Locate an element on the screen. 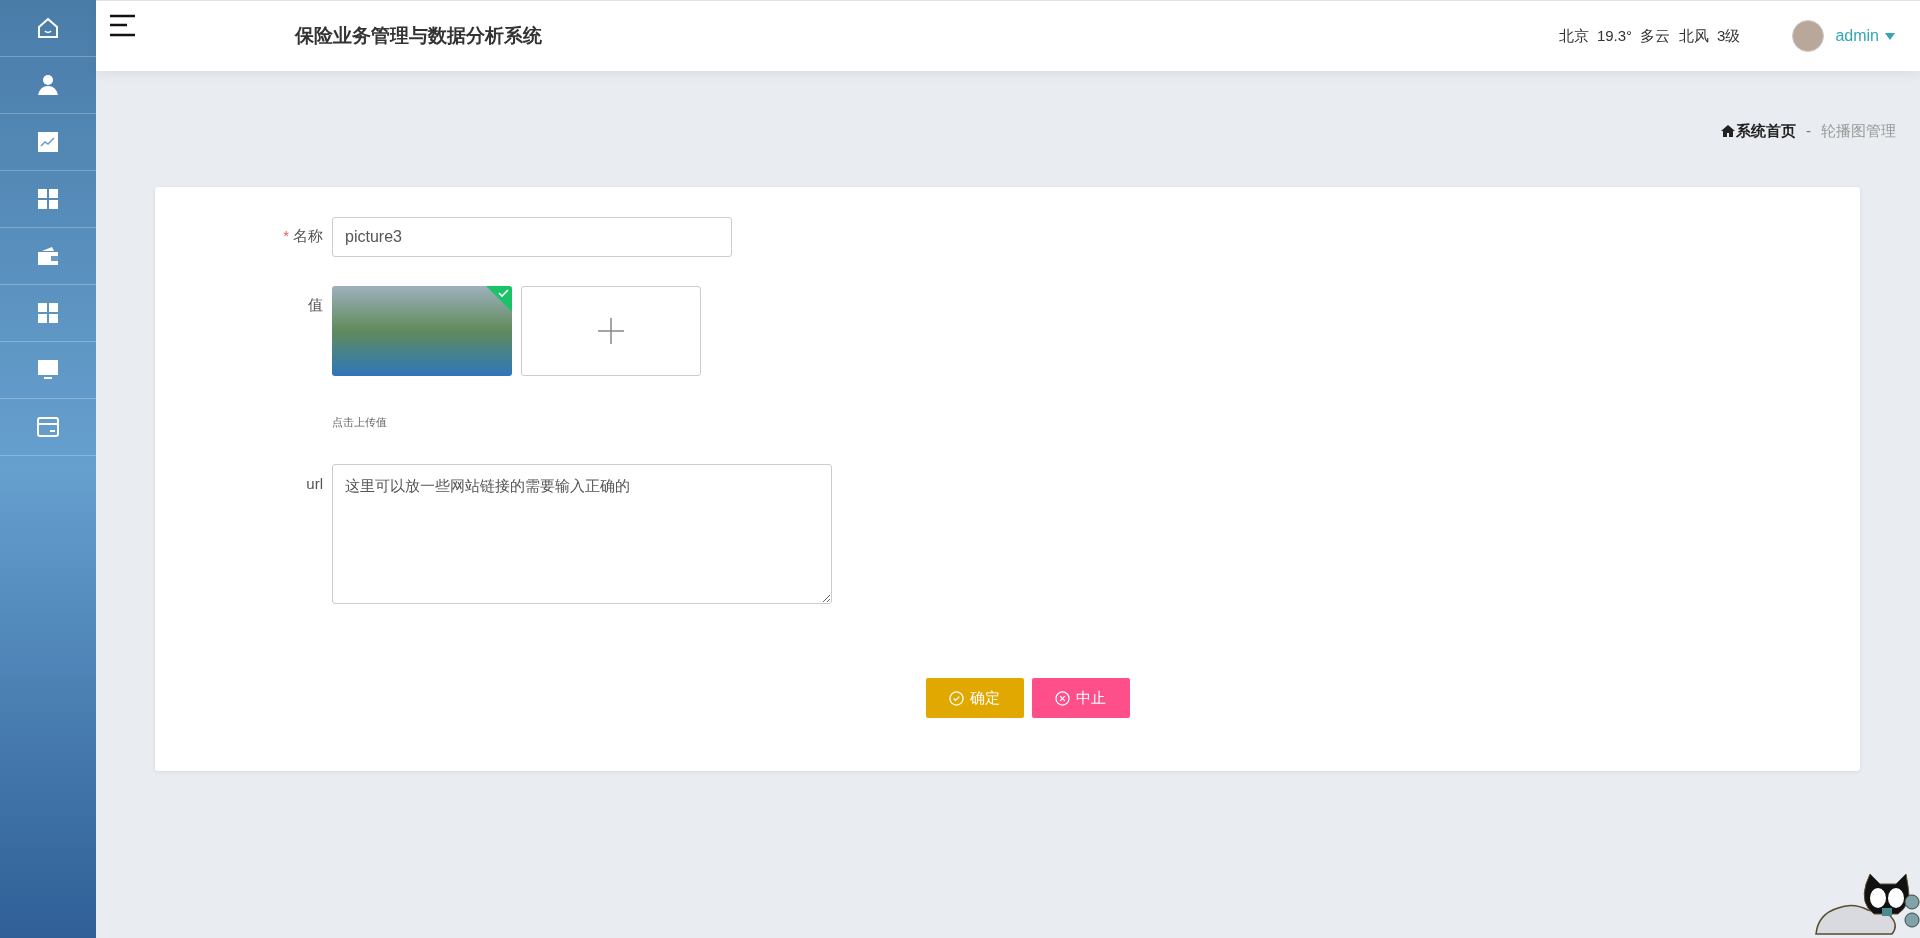  required-mark: * is located at coordinates (286, 236).